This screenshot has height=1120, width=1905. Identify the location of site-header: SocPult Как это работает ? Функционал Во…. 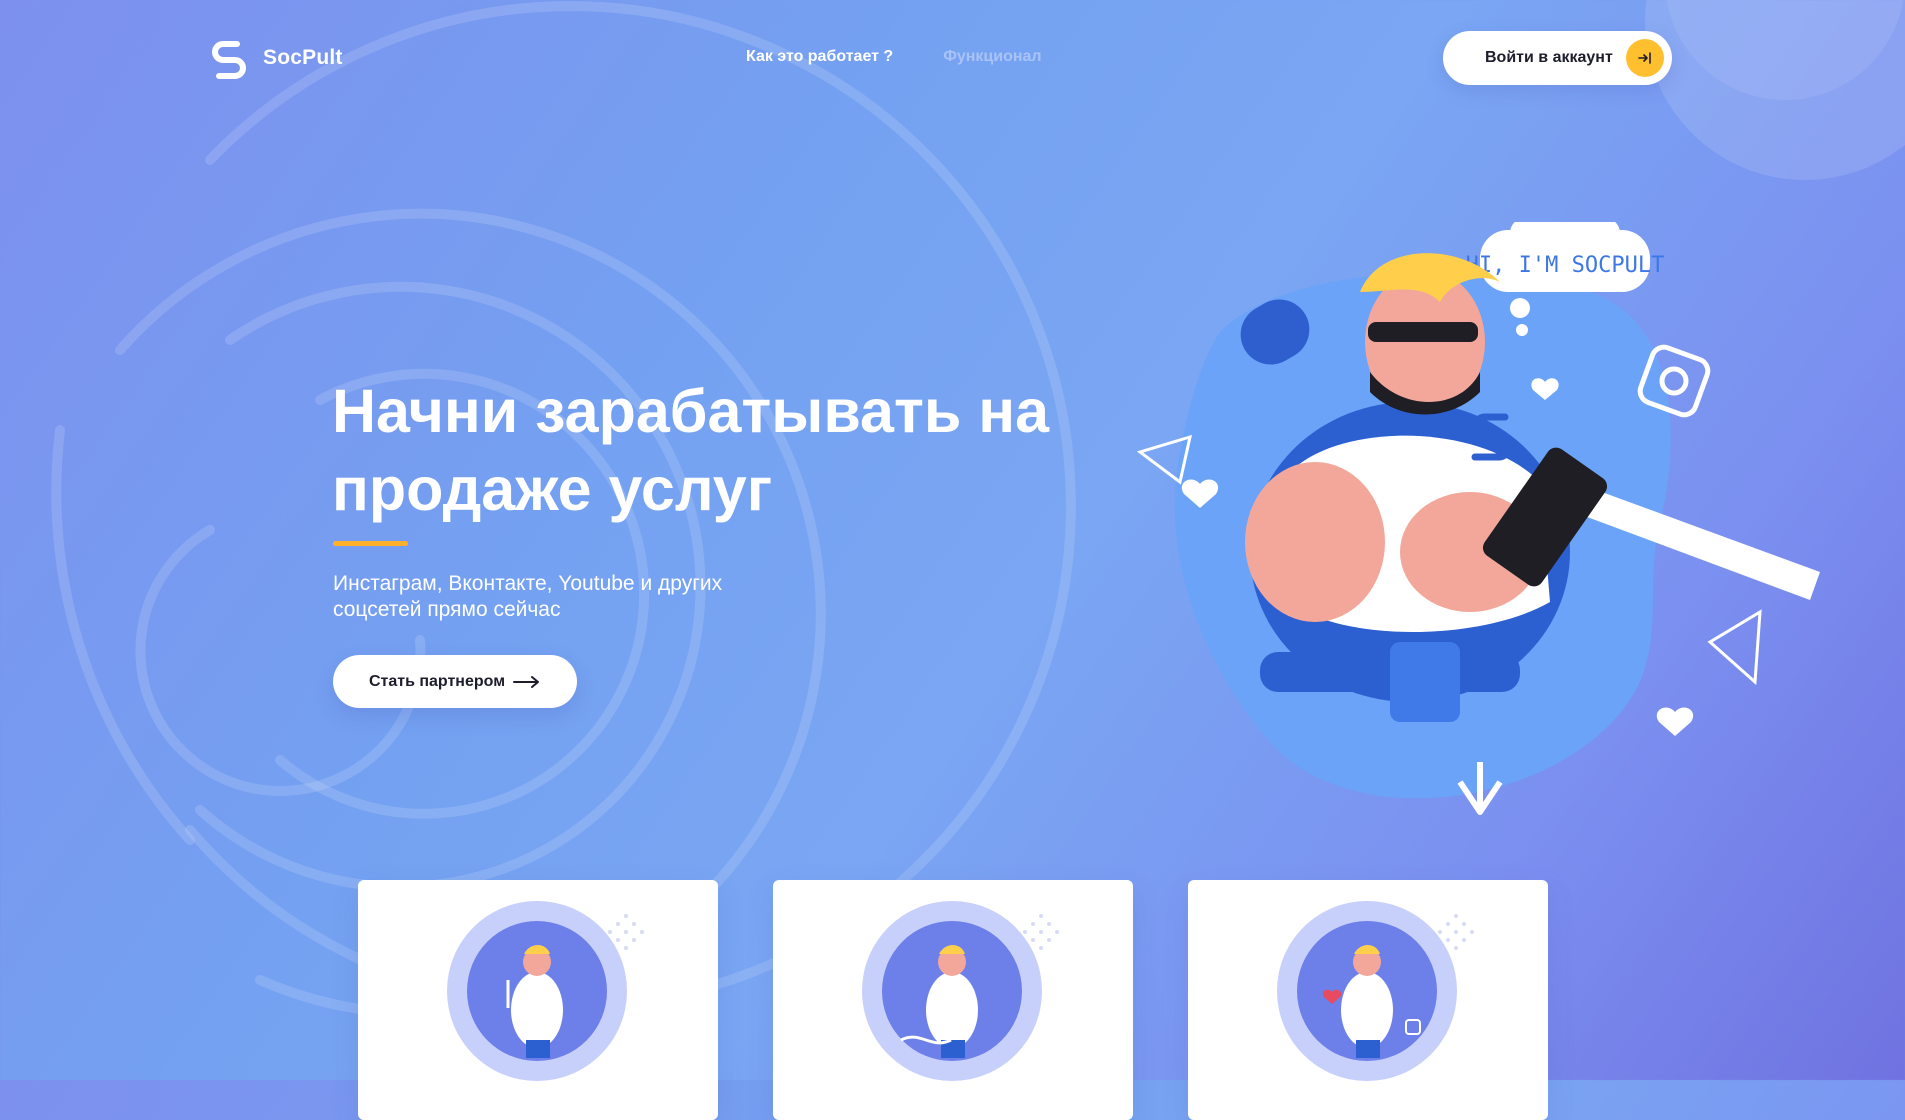
(952, 59).